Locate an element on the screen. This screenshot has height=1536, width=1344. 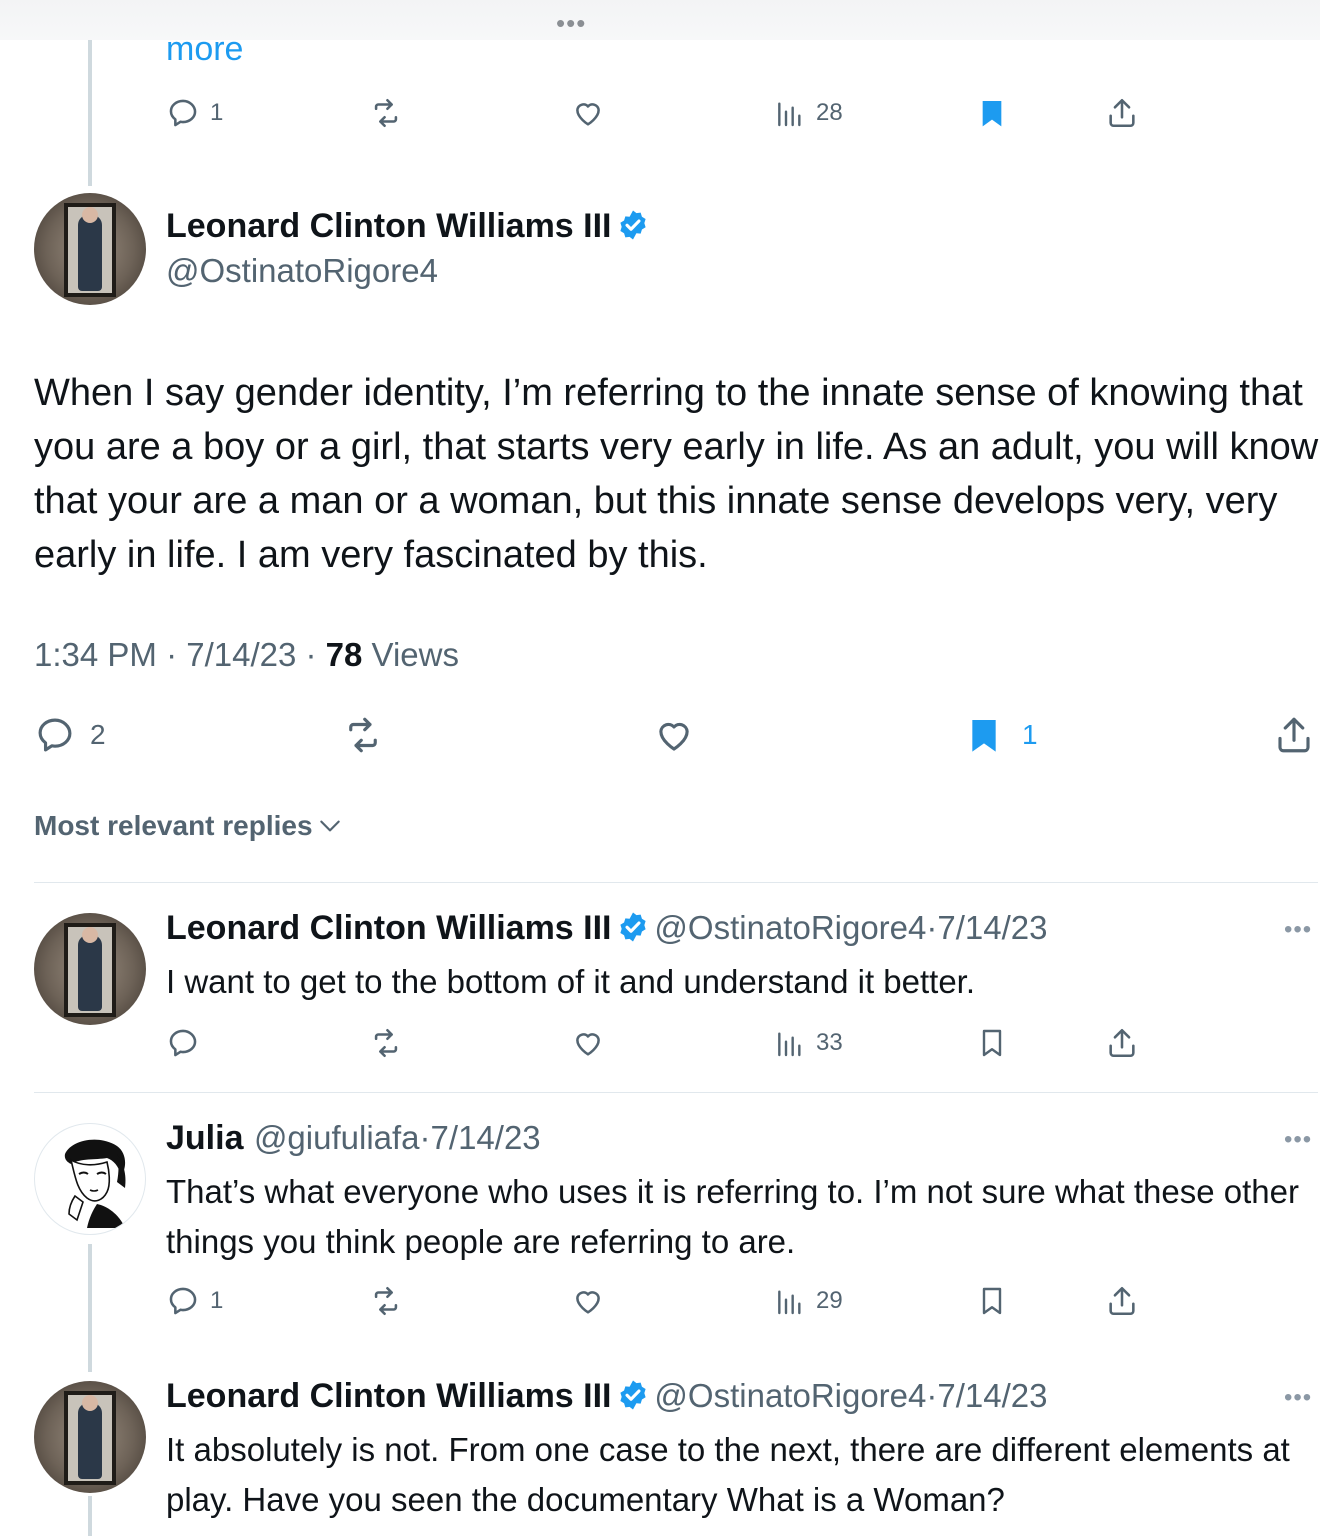
views-button: 29 is located at coordinates (808, 1301).